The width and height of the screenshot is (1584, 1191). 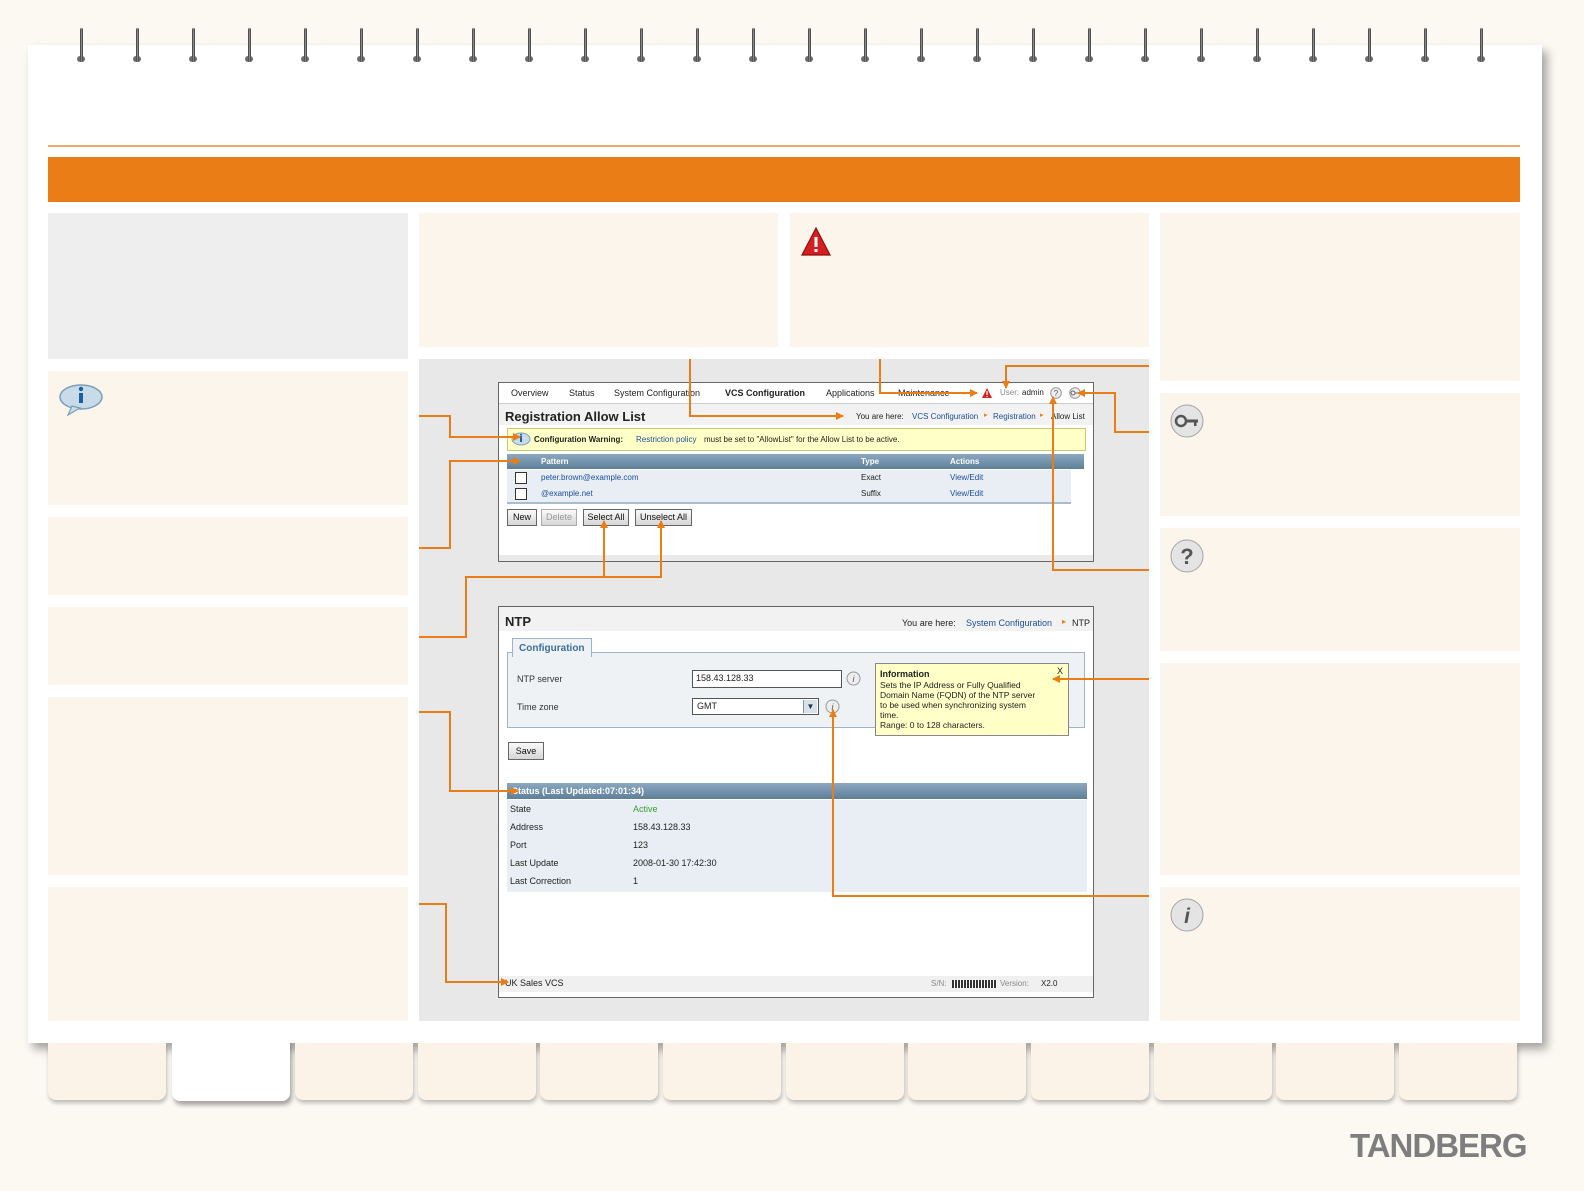 I want to click on tandberg-logo: TANDBERG, so click(x=1439, y=1145).